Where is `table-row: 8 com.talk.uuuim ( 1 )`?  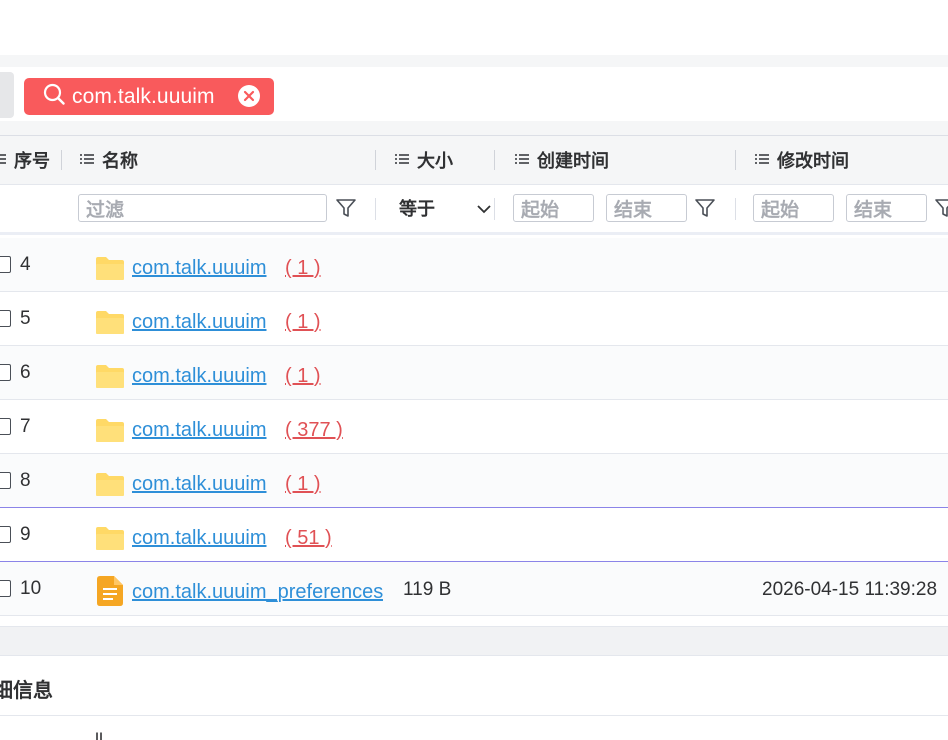 table-row: 8 com.talk.uuuim ( 1 ) is located at coordinates (474, 481).